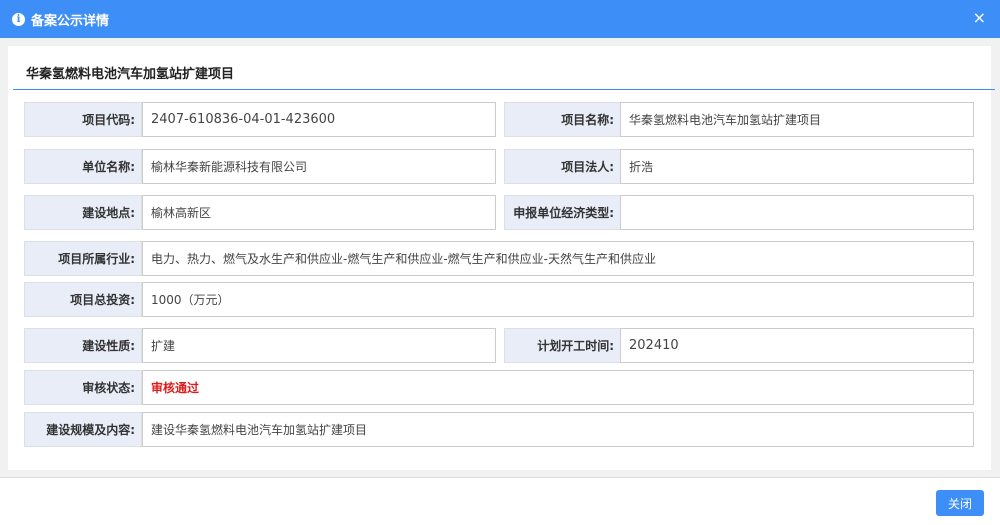  What do you see at coordinates (83, 212) in the screenshot?
I see `location-label: 建设地点:` at bounding box center [83, 212].